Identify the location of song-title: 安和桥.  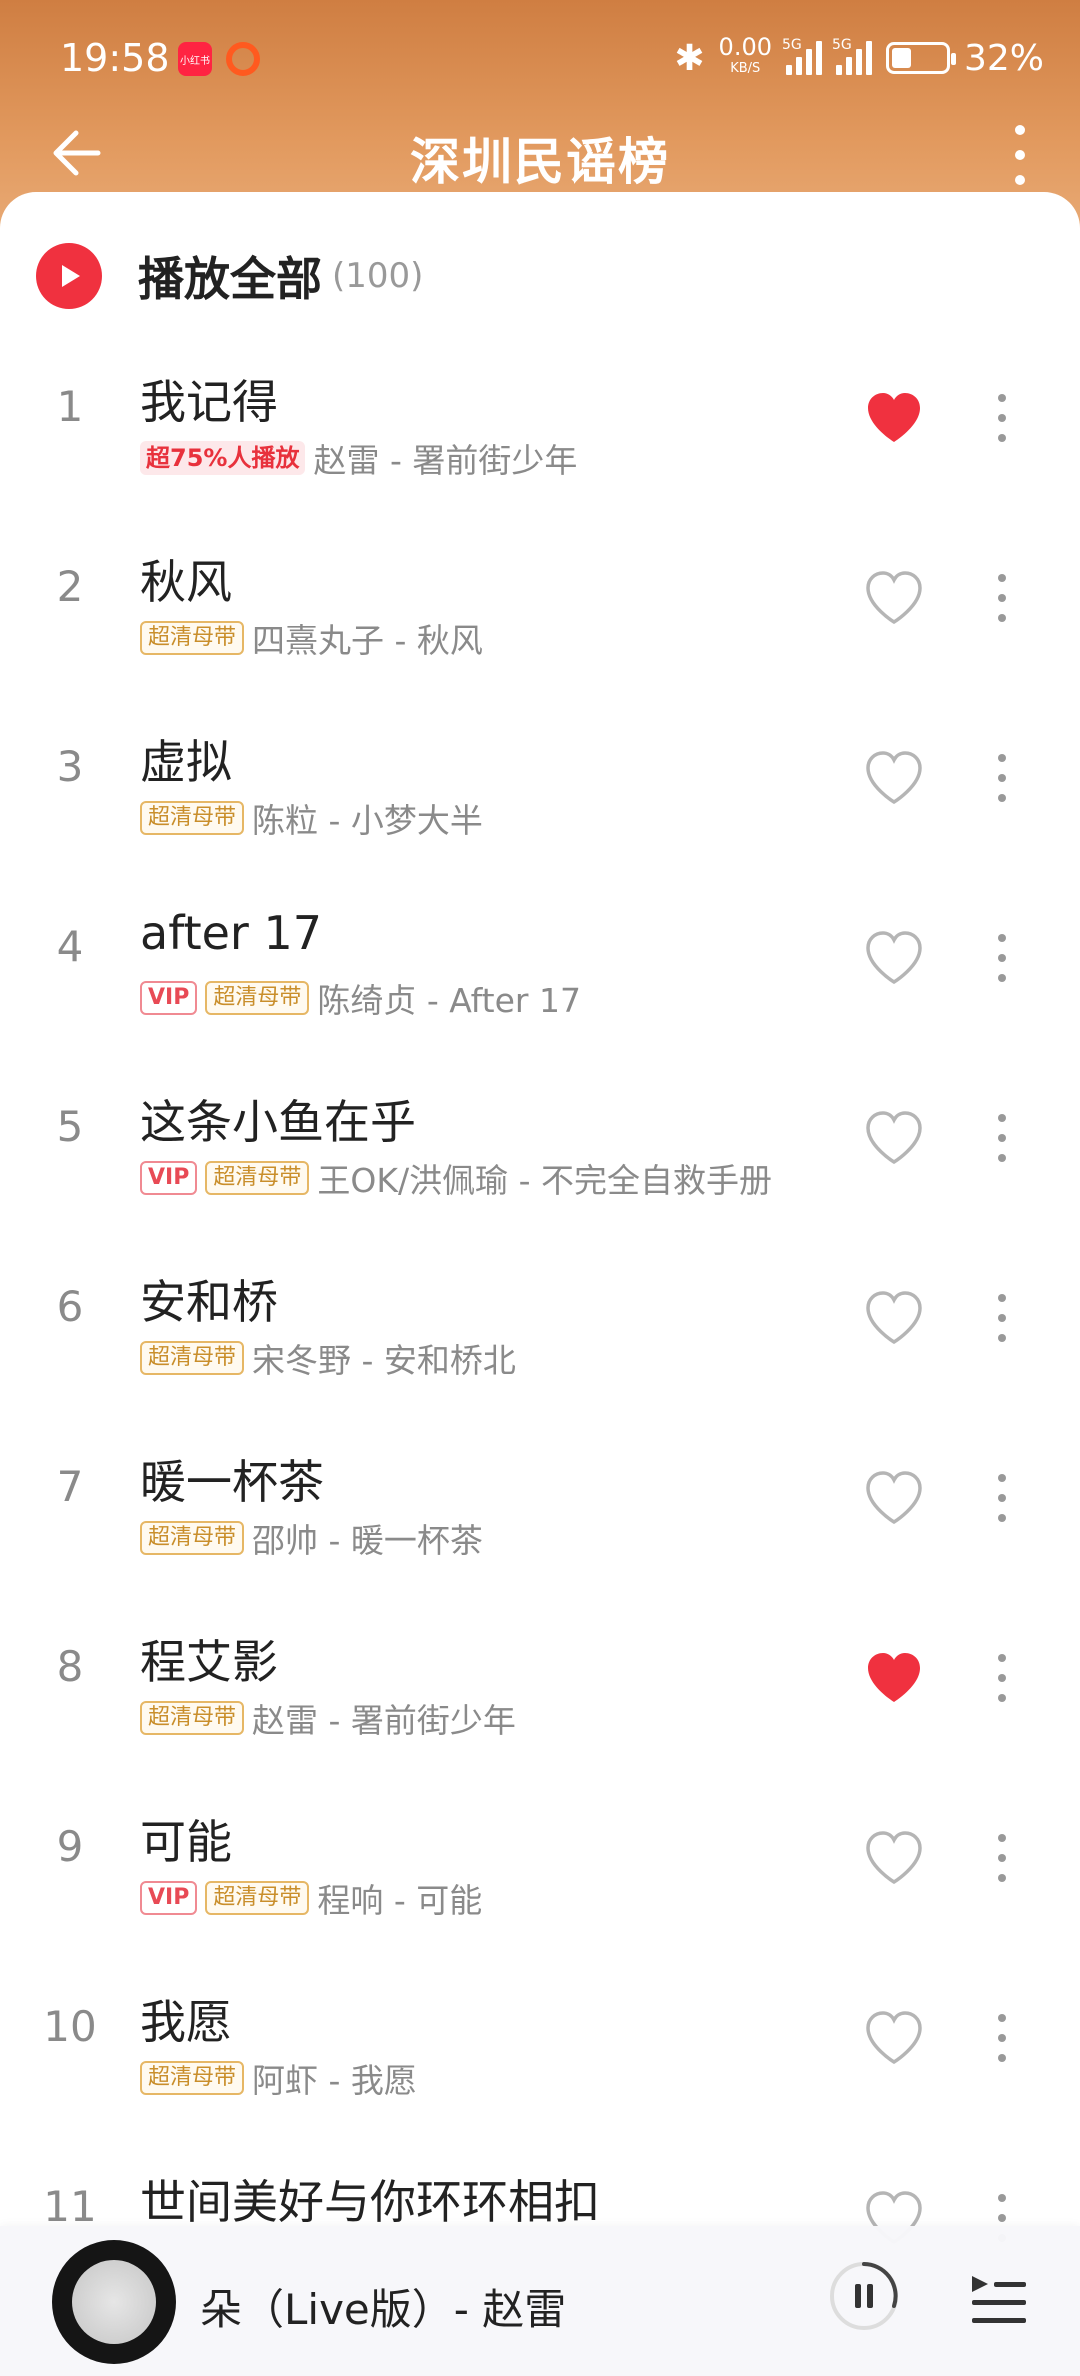
(209, 1302).